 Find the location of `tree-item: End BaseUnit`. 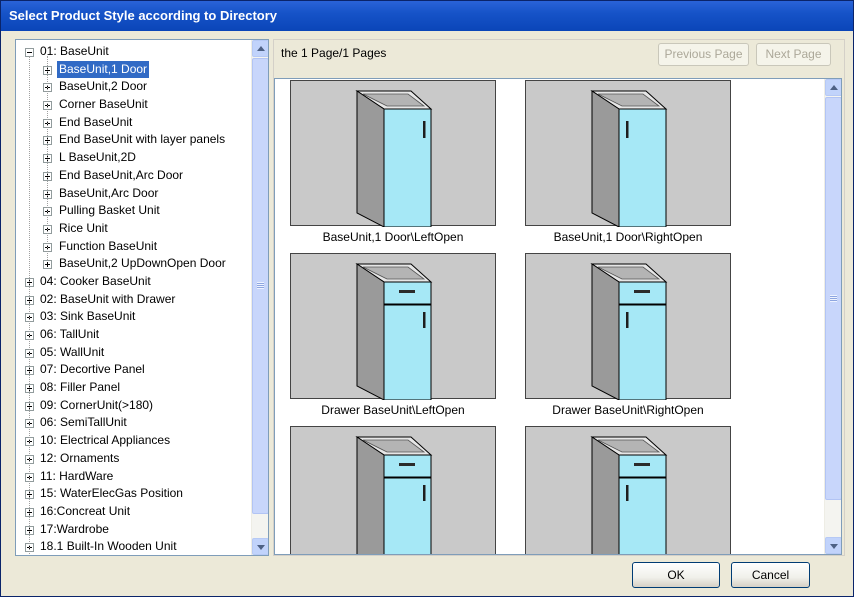

tree-item: End BaseUnit is located at coordinates (133, 123).